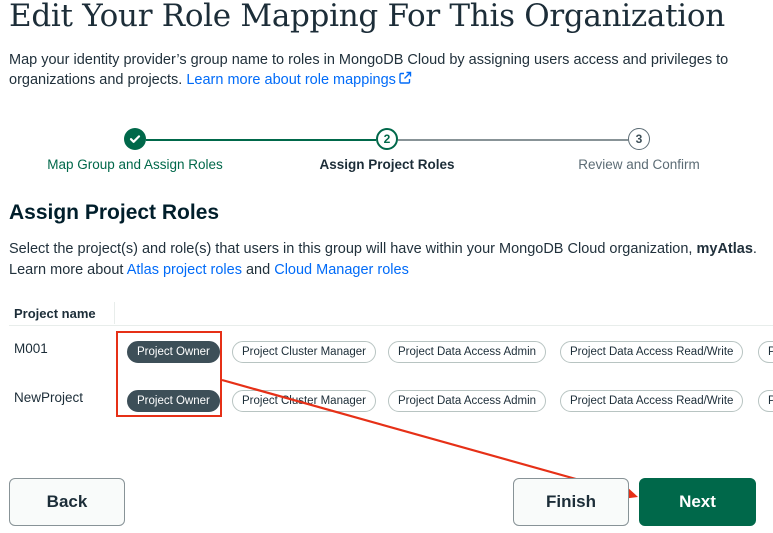  I want to click on annotation-arrow, so click(429, 438).